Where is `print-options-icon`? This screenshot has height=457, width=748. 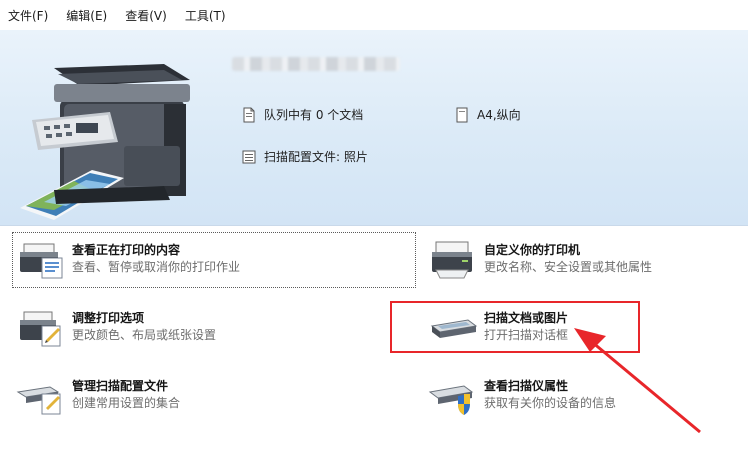 print-options-icon is located at coordinates (40, 329).